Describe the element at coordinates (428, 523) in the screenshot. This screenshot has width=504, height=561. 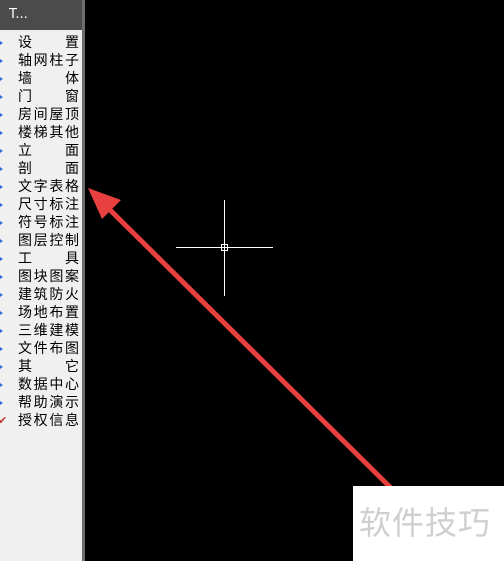
I see `watermark: 软件技巧` at that location.